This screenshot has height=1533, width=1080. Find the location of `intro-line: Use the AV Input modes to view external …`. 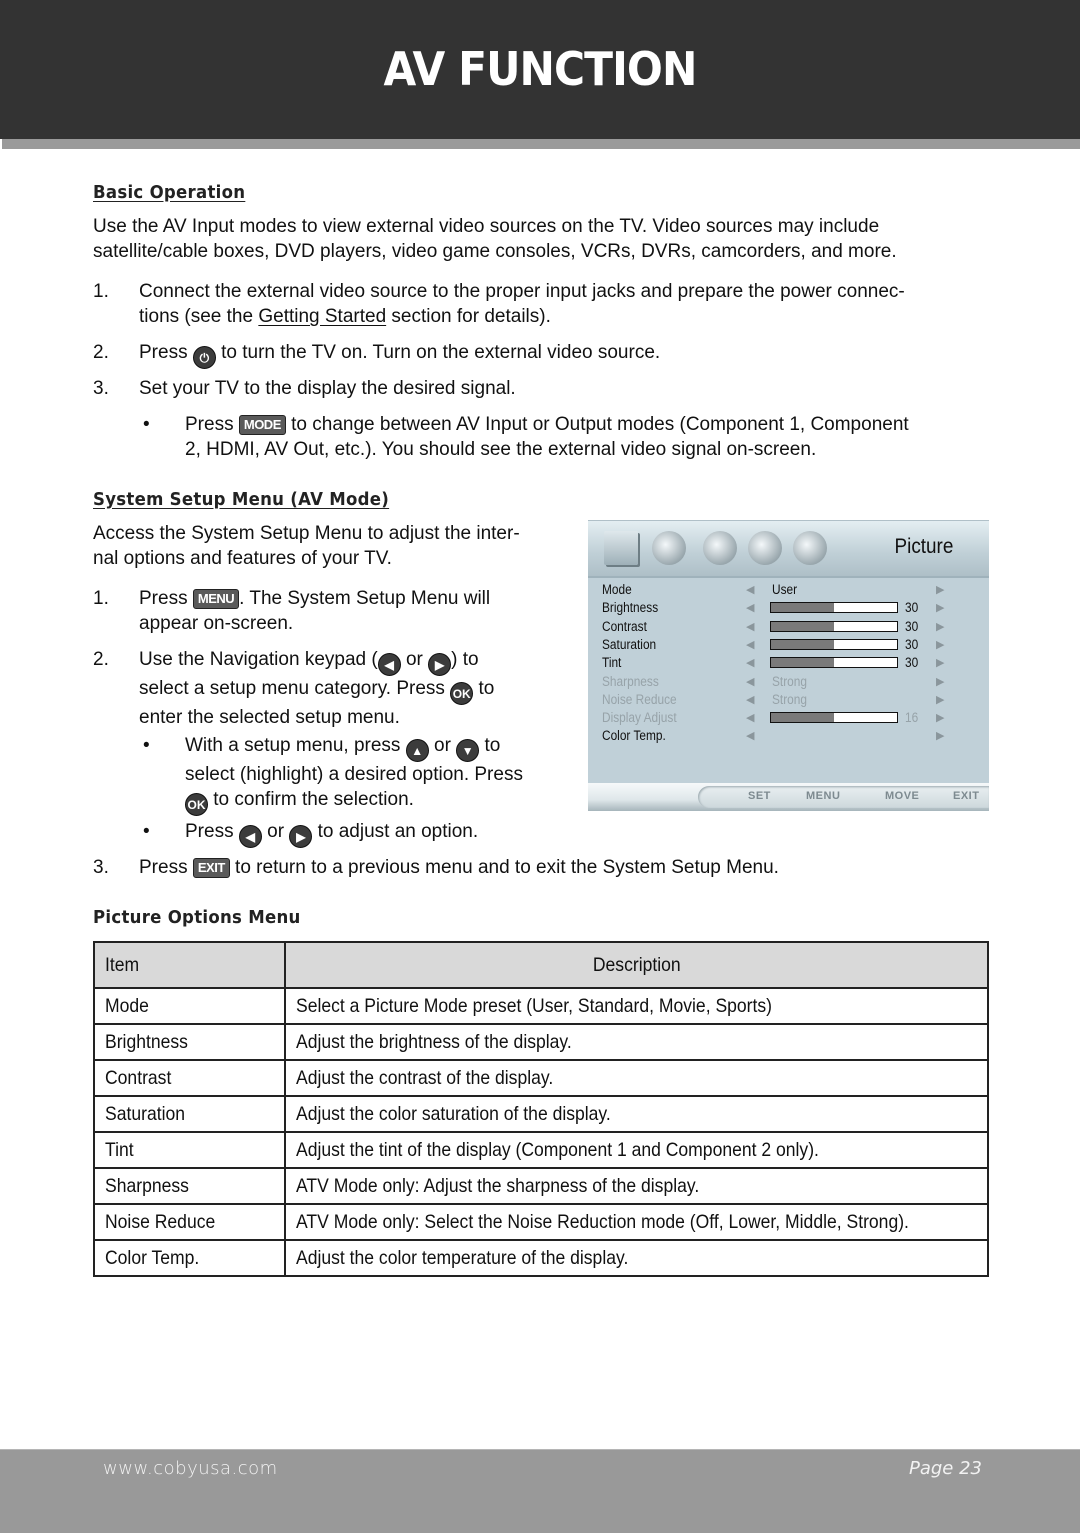

intro-line: Use the AV Input modes to view external … is located at coordinates (486, 226).